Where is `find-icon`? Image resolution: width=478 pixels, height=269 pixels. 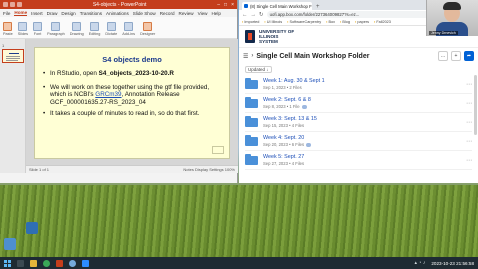
find-icon is located at coordinates (95, 26).